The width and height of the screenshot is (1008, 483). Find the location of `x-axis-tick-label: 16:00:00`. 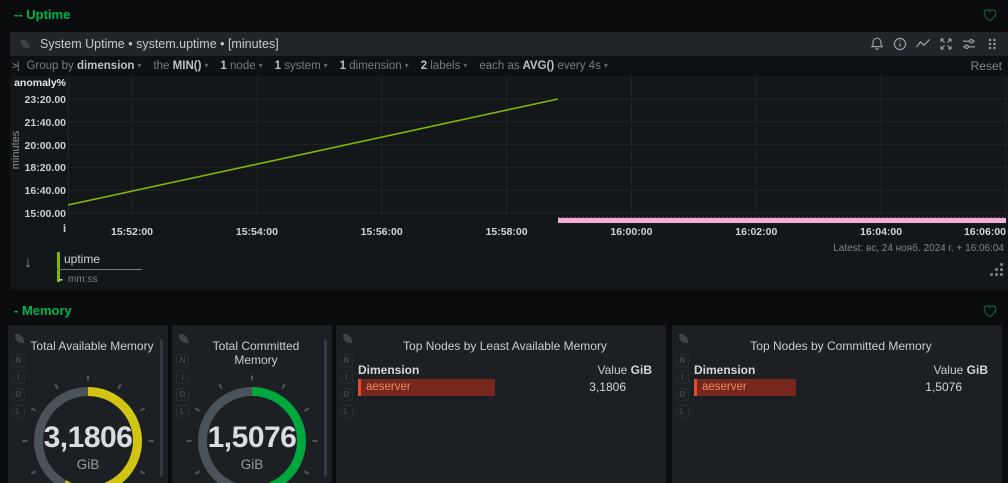

x-axis-tick-label: 16:00:00 is located at coordinates (631, 232).